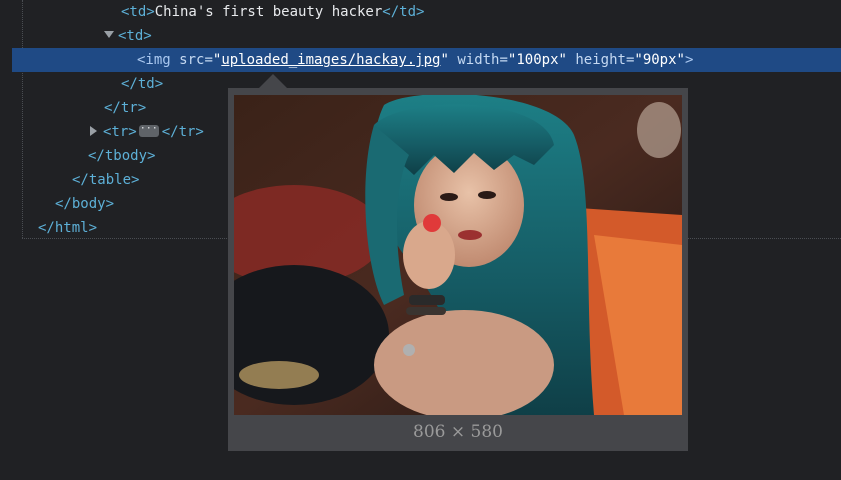 The image size is (841, 480). What do you see at coordinates (689, 60) in the screenshot?
I see `tag-img-end: >` at bounding box center [689, 60].